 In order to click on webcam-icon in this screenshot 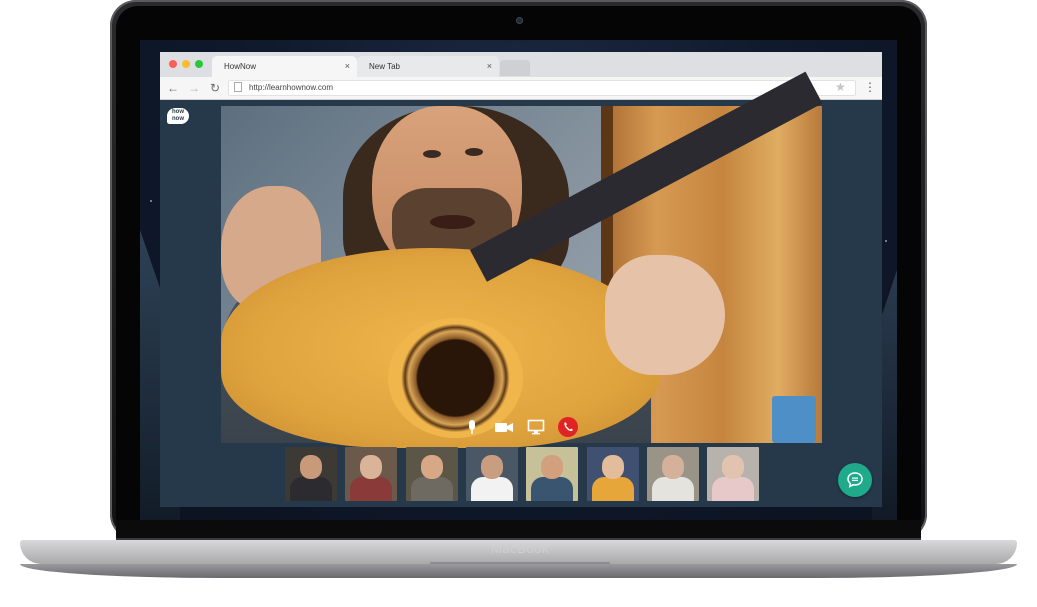, I will do `click(519, 20)`.